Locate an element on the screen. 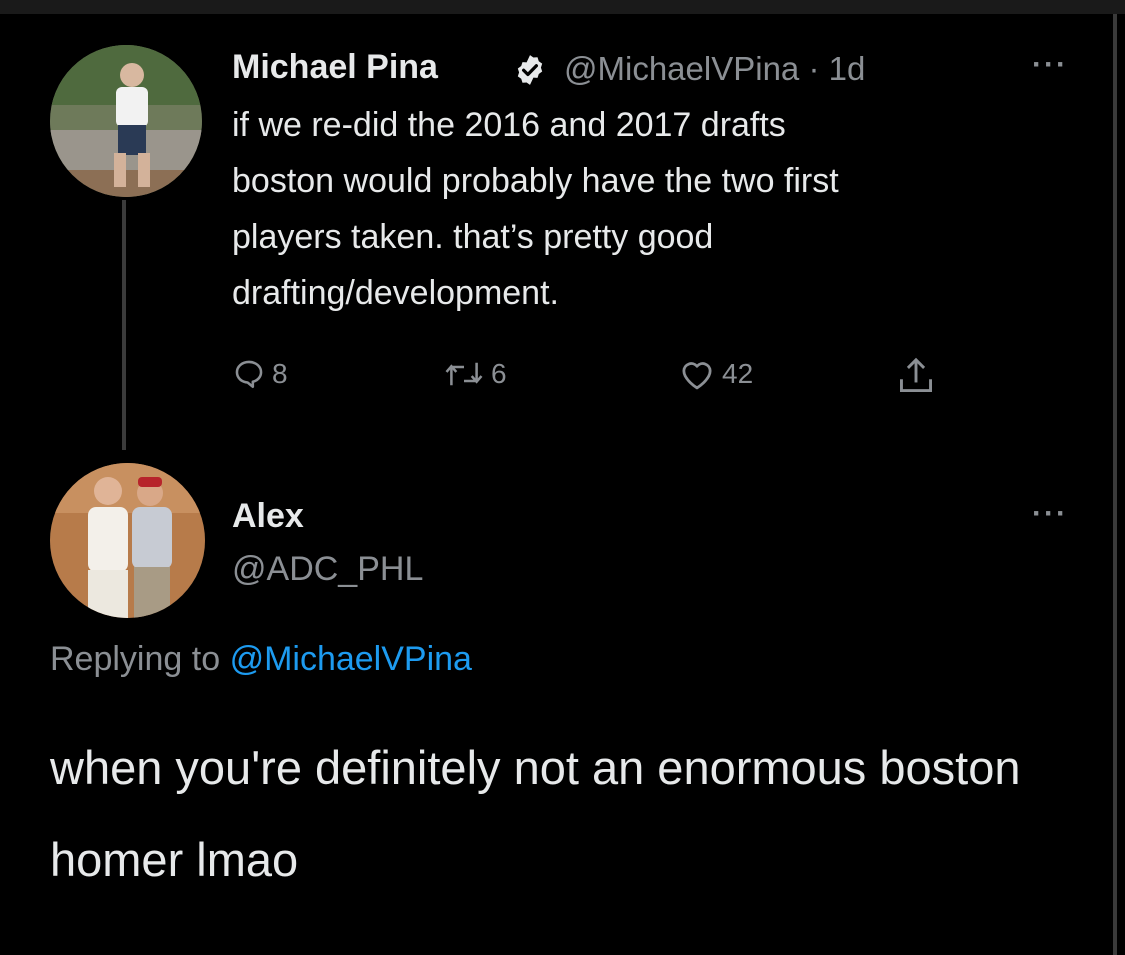 This screenshot has width=1125, height=955. handle-text: @MichaelVPina is located at coordinates (682, 68).